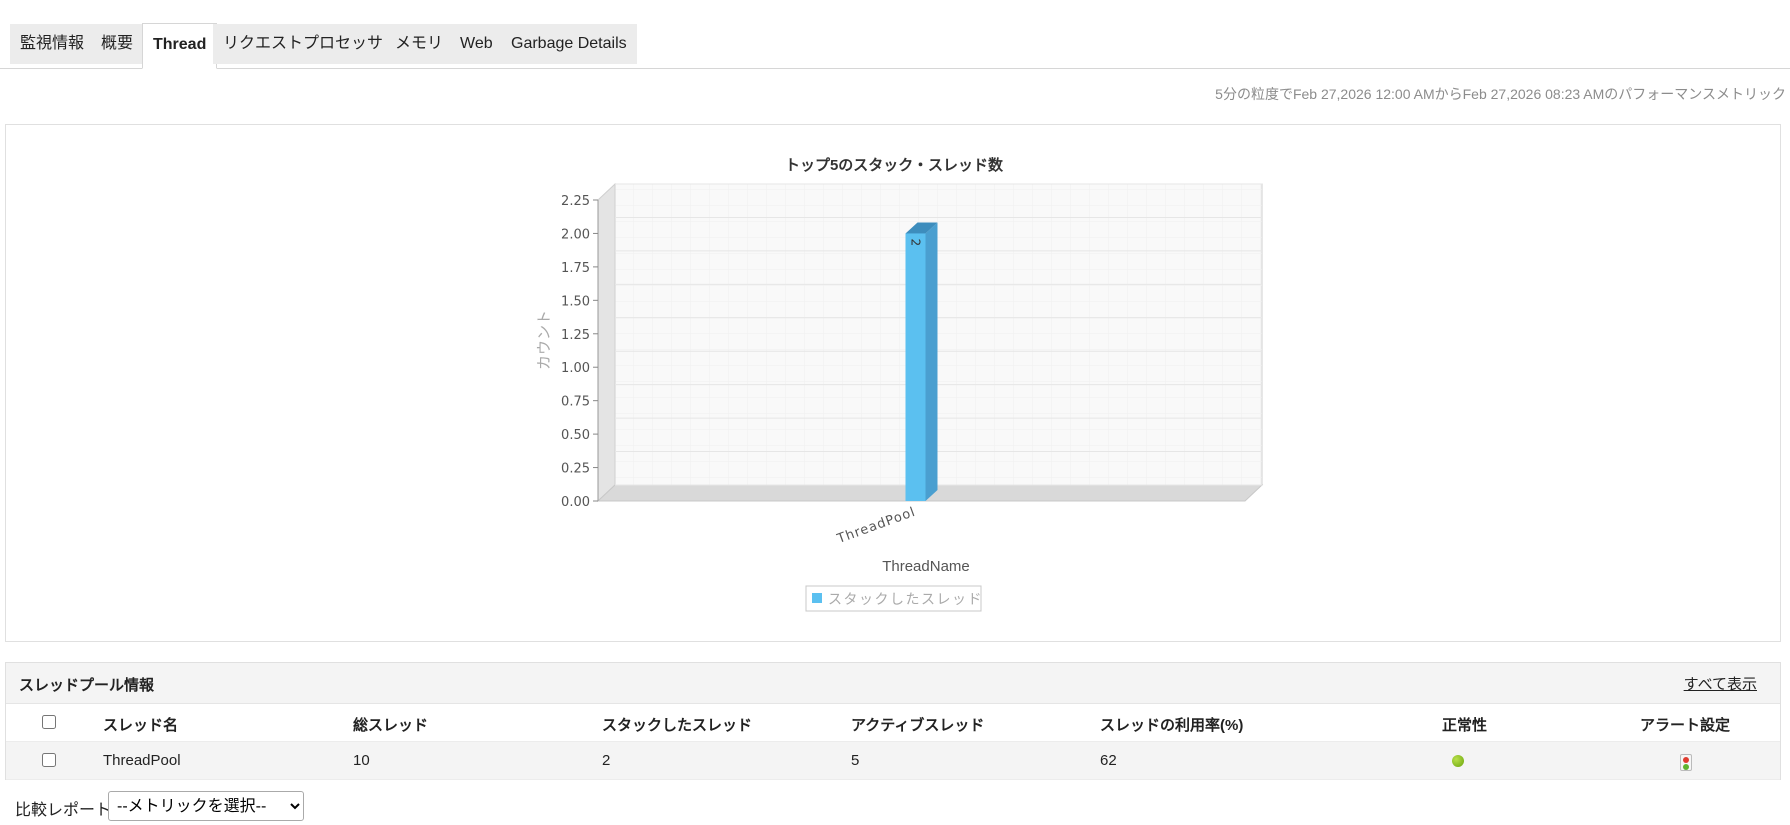 The width and height of the screenshot is (1790, 825). Describe the element at coordinates (575, 368) in the screenshot. I see `y-tick-label: 1.00` at that location.